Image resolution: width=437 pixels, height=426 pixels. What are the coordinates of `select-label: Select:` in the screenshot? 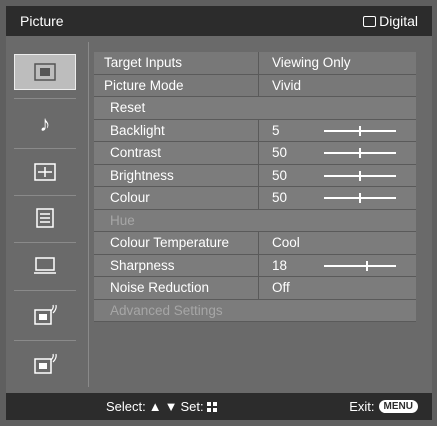 It's located at (126, 406).